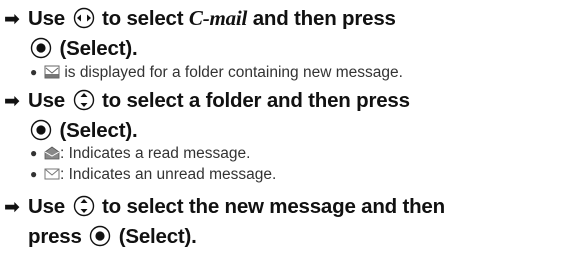 This screenshot has height=278, width=569. What do you see at coordinates (52, 72) in the screenshot?
I see `new-message-folder-icon` at bounding box center [52, 72].